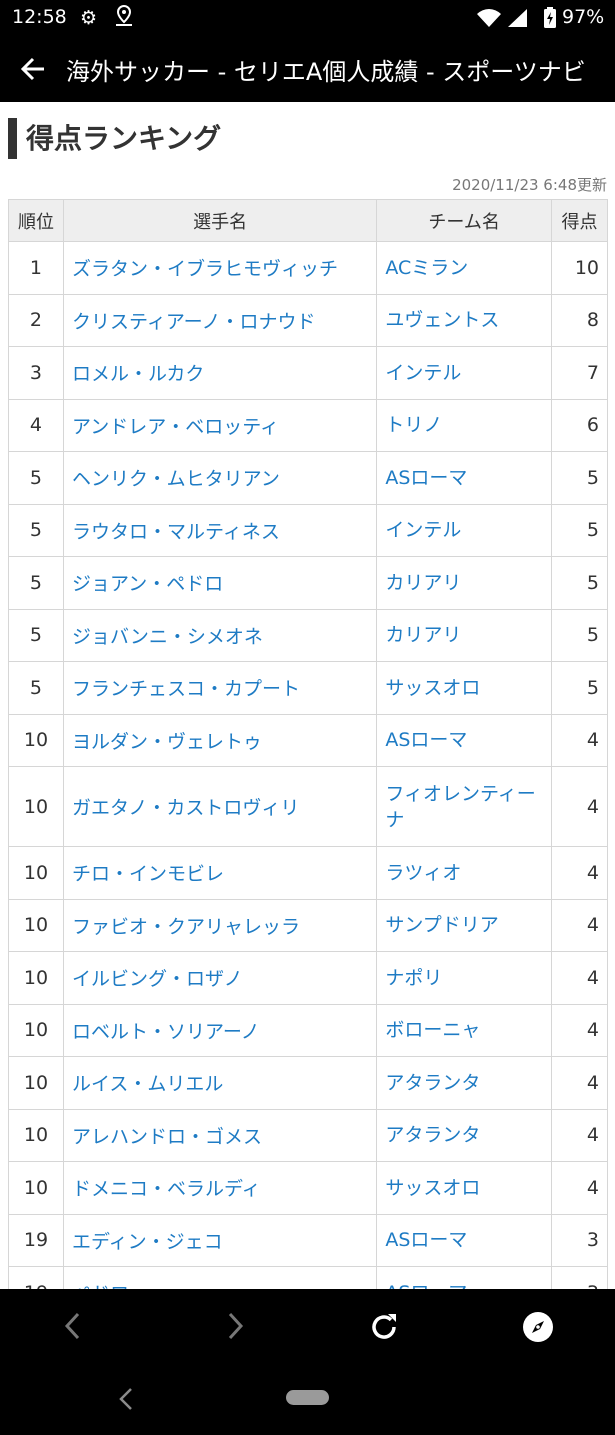  What do you see at coordinates (220, 425) in the screenshot?
I see `player-link: アンドレア・ベロッティ` at bounding box center [220, 425].